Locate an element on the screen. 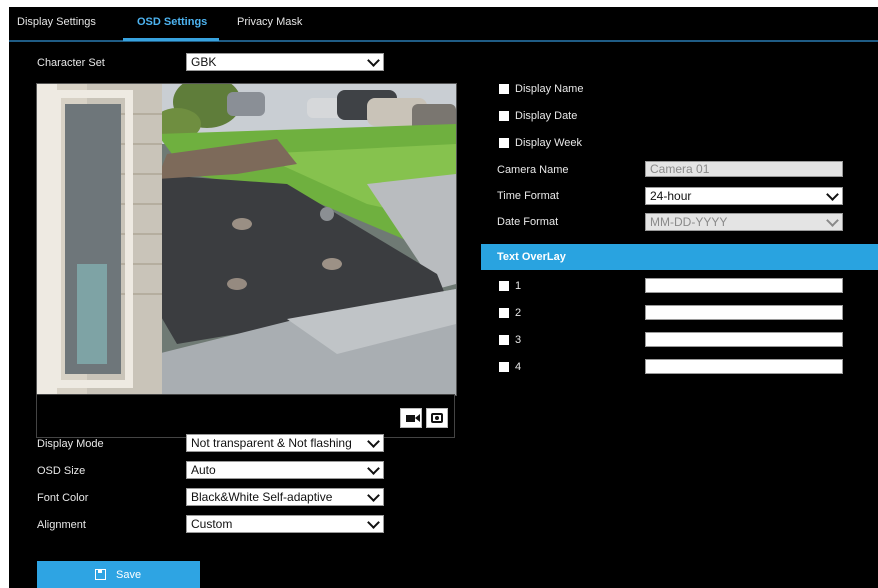  overlay-1-label: 1 is located at coordinates (518, 286).